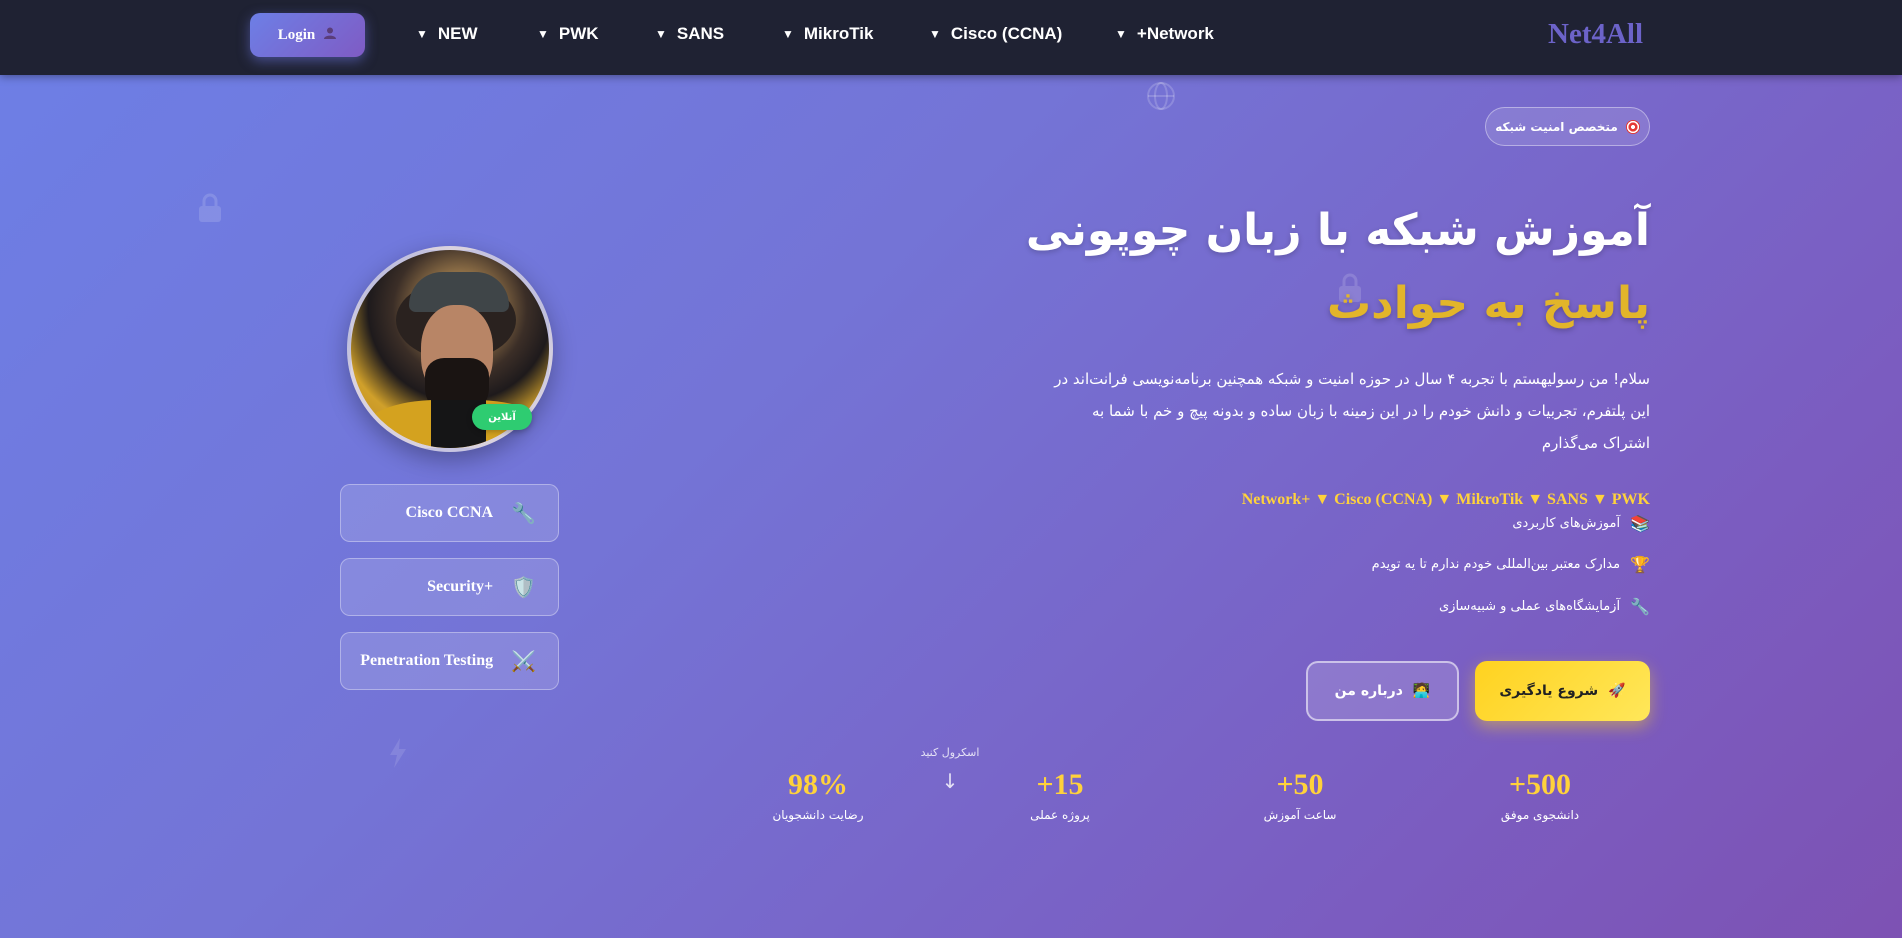 The width and height of the screenshot is (1902, 938). I want to click on stat-satisfaction: 98% رضایت دانشجویان, so click(818, 795).